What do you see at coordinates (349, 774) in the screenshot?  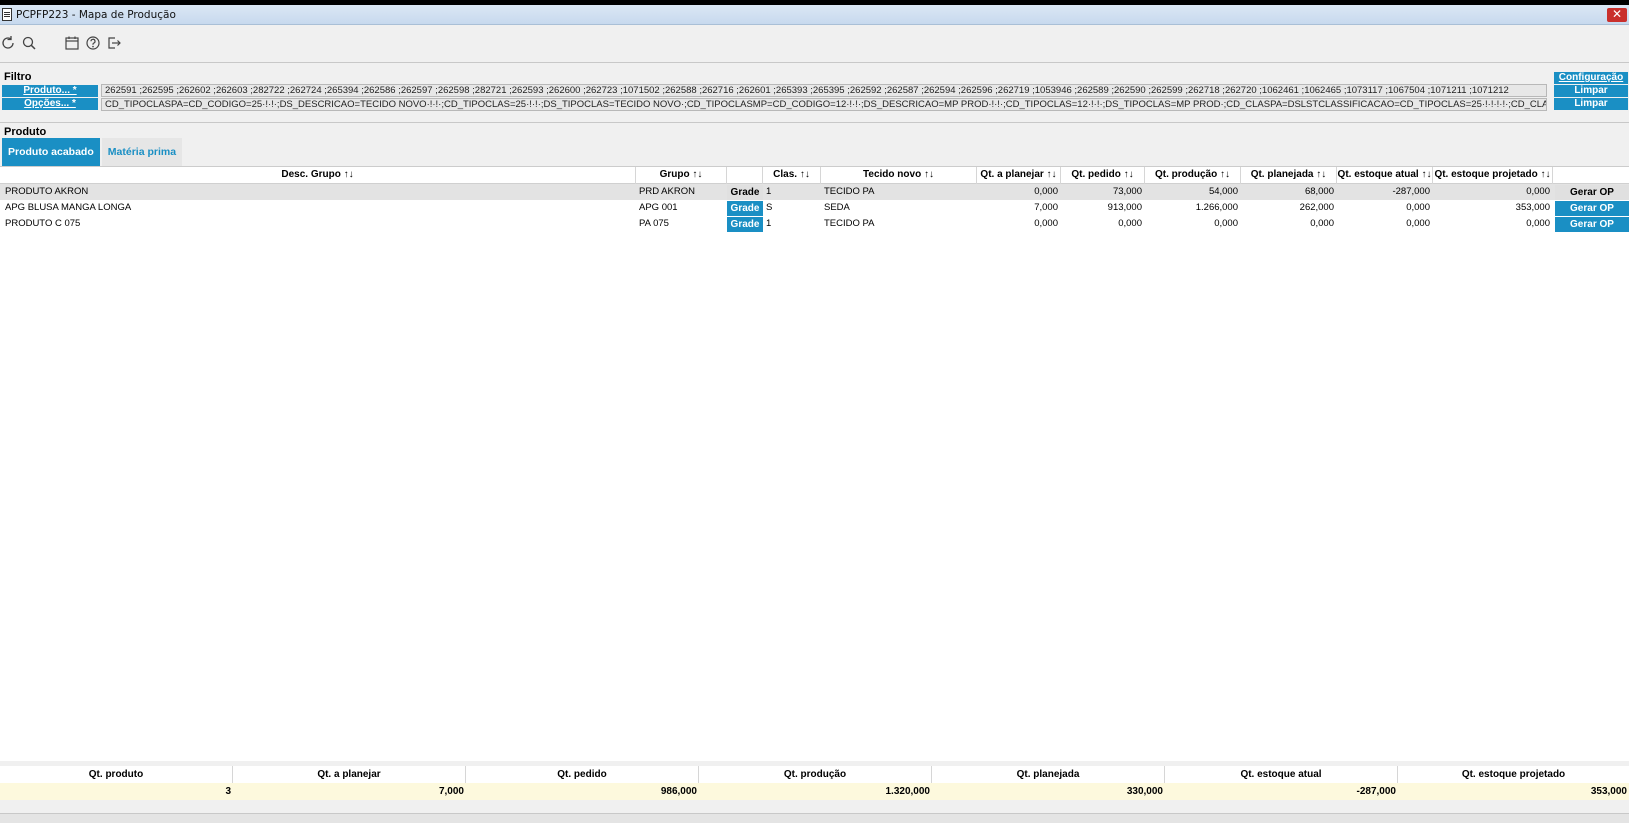 I see `total-header-qt-planejar: Qt. a planejar` at bounding box center [349, 774].